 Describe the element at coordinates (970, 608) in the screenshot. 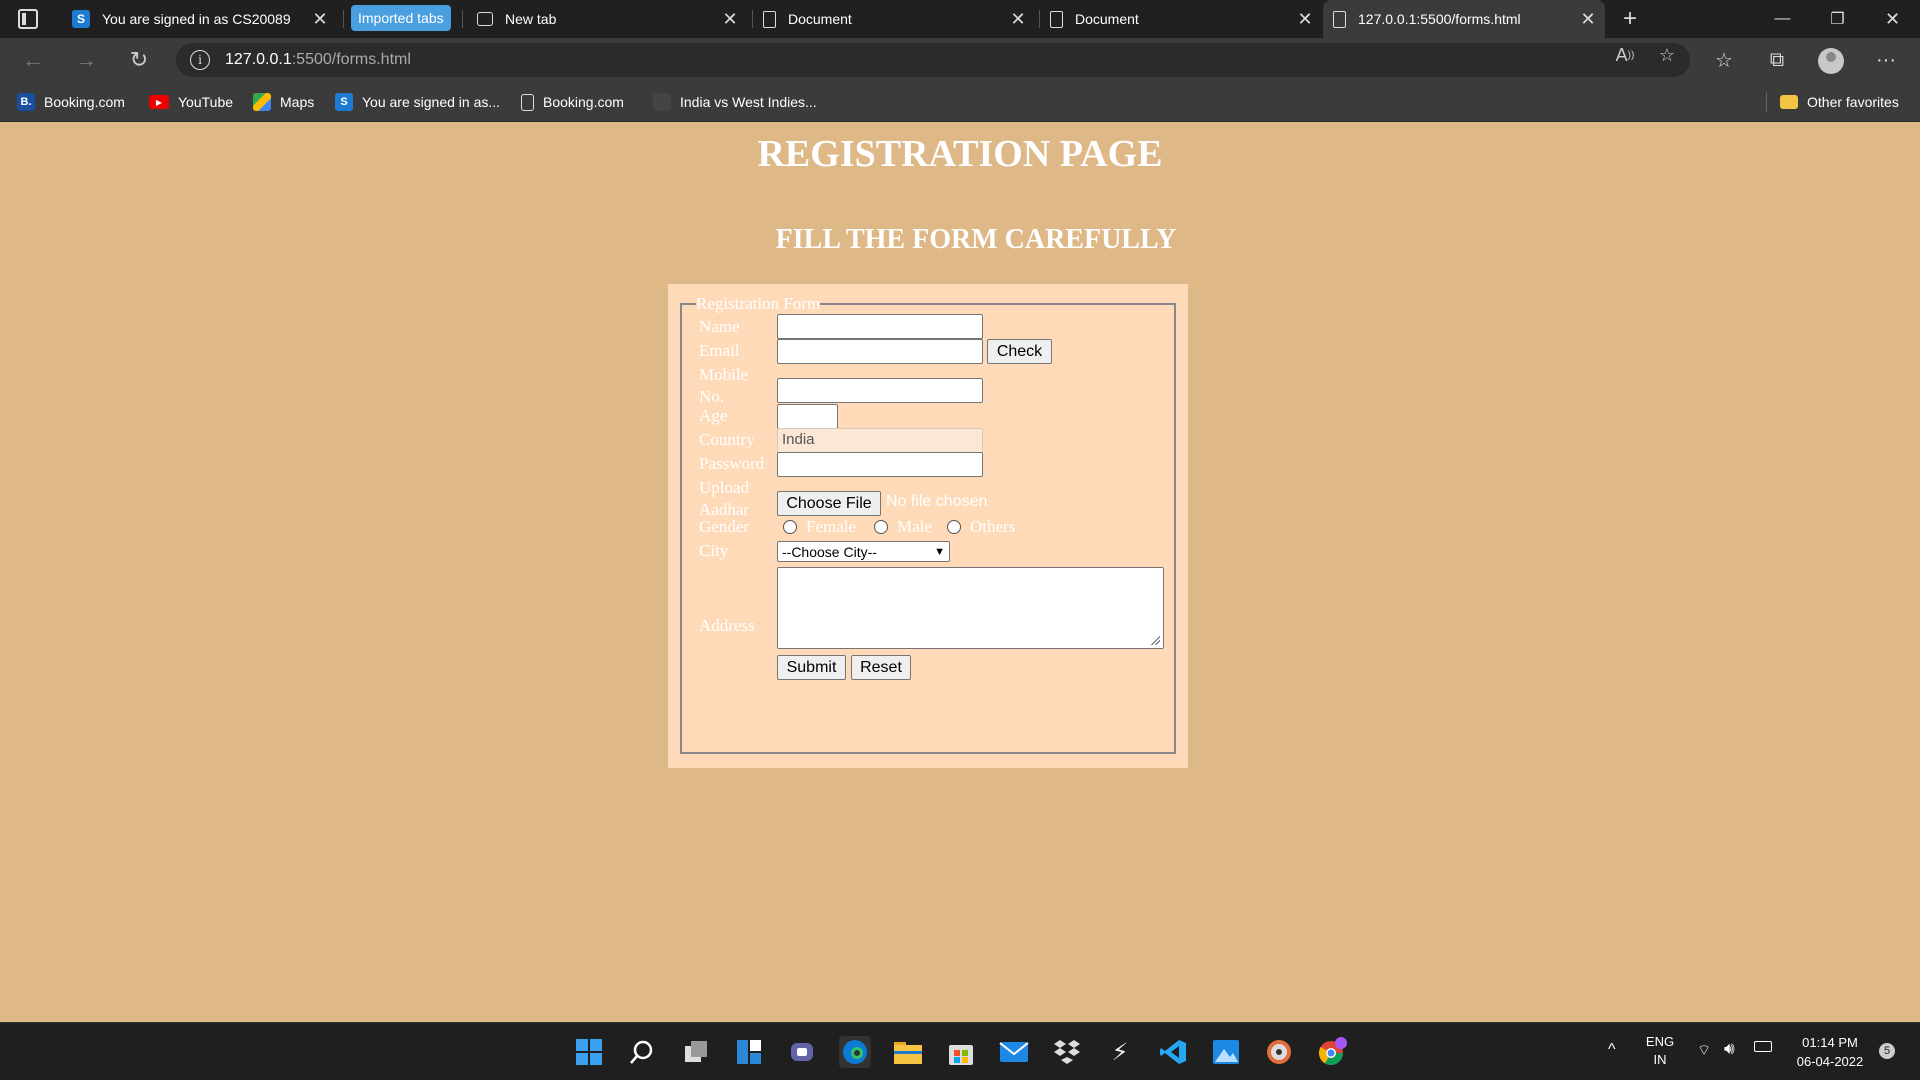

I see `address-textarea` at that location.